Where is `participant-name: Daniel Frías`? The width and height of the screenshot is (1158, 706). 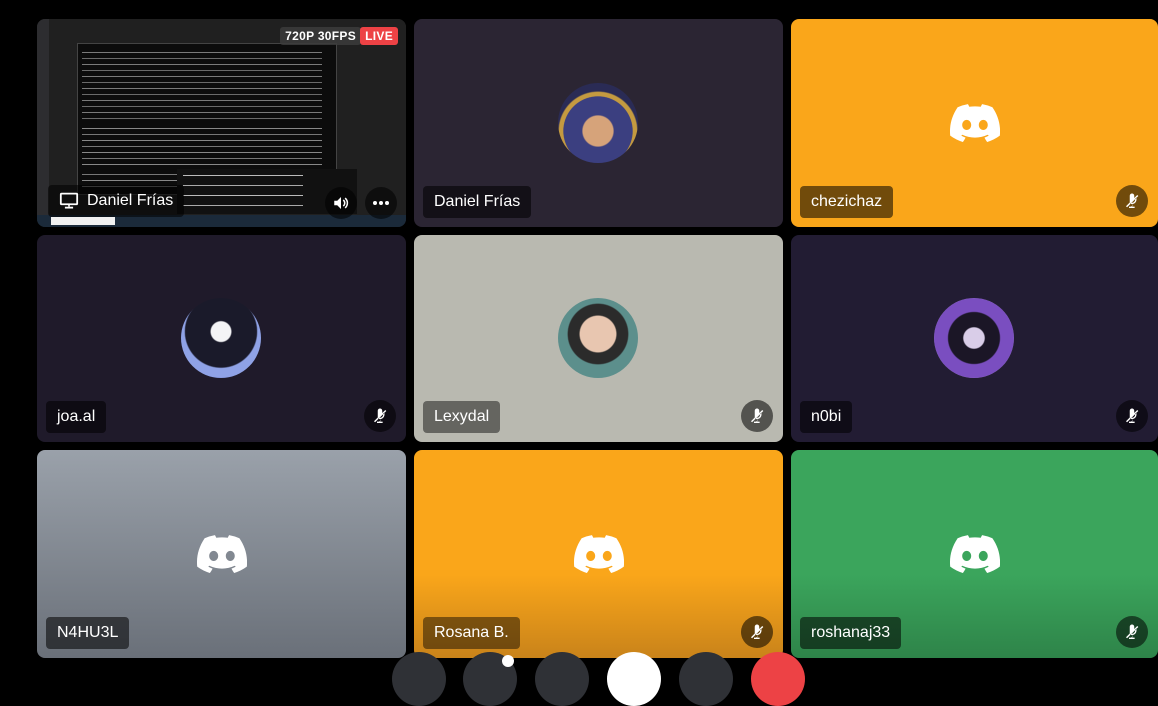 participant-name: Daniel Frías is located at coordinates (477, 201).